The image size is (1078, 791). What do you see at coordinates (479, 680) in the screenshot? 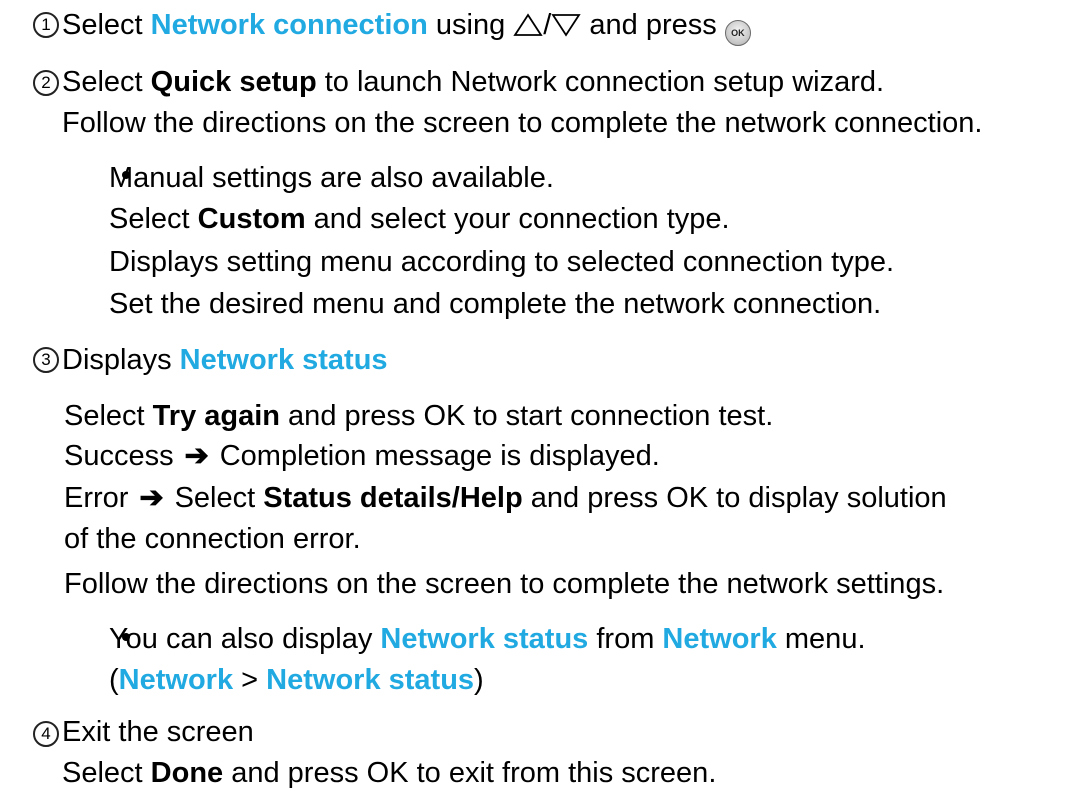
I see `paren-close: )` at bounding box center [479, 680].